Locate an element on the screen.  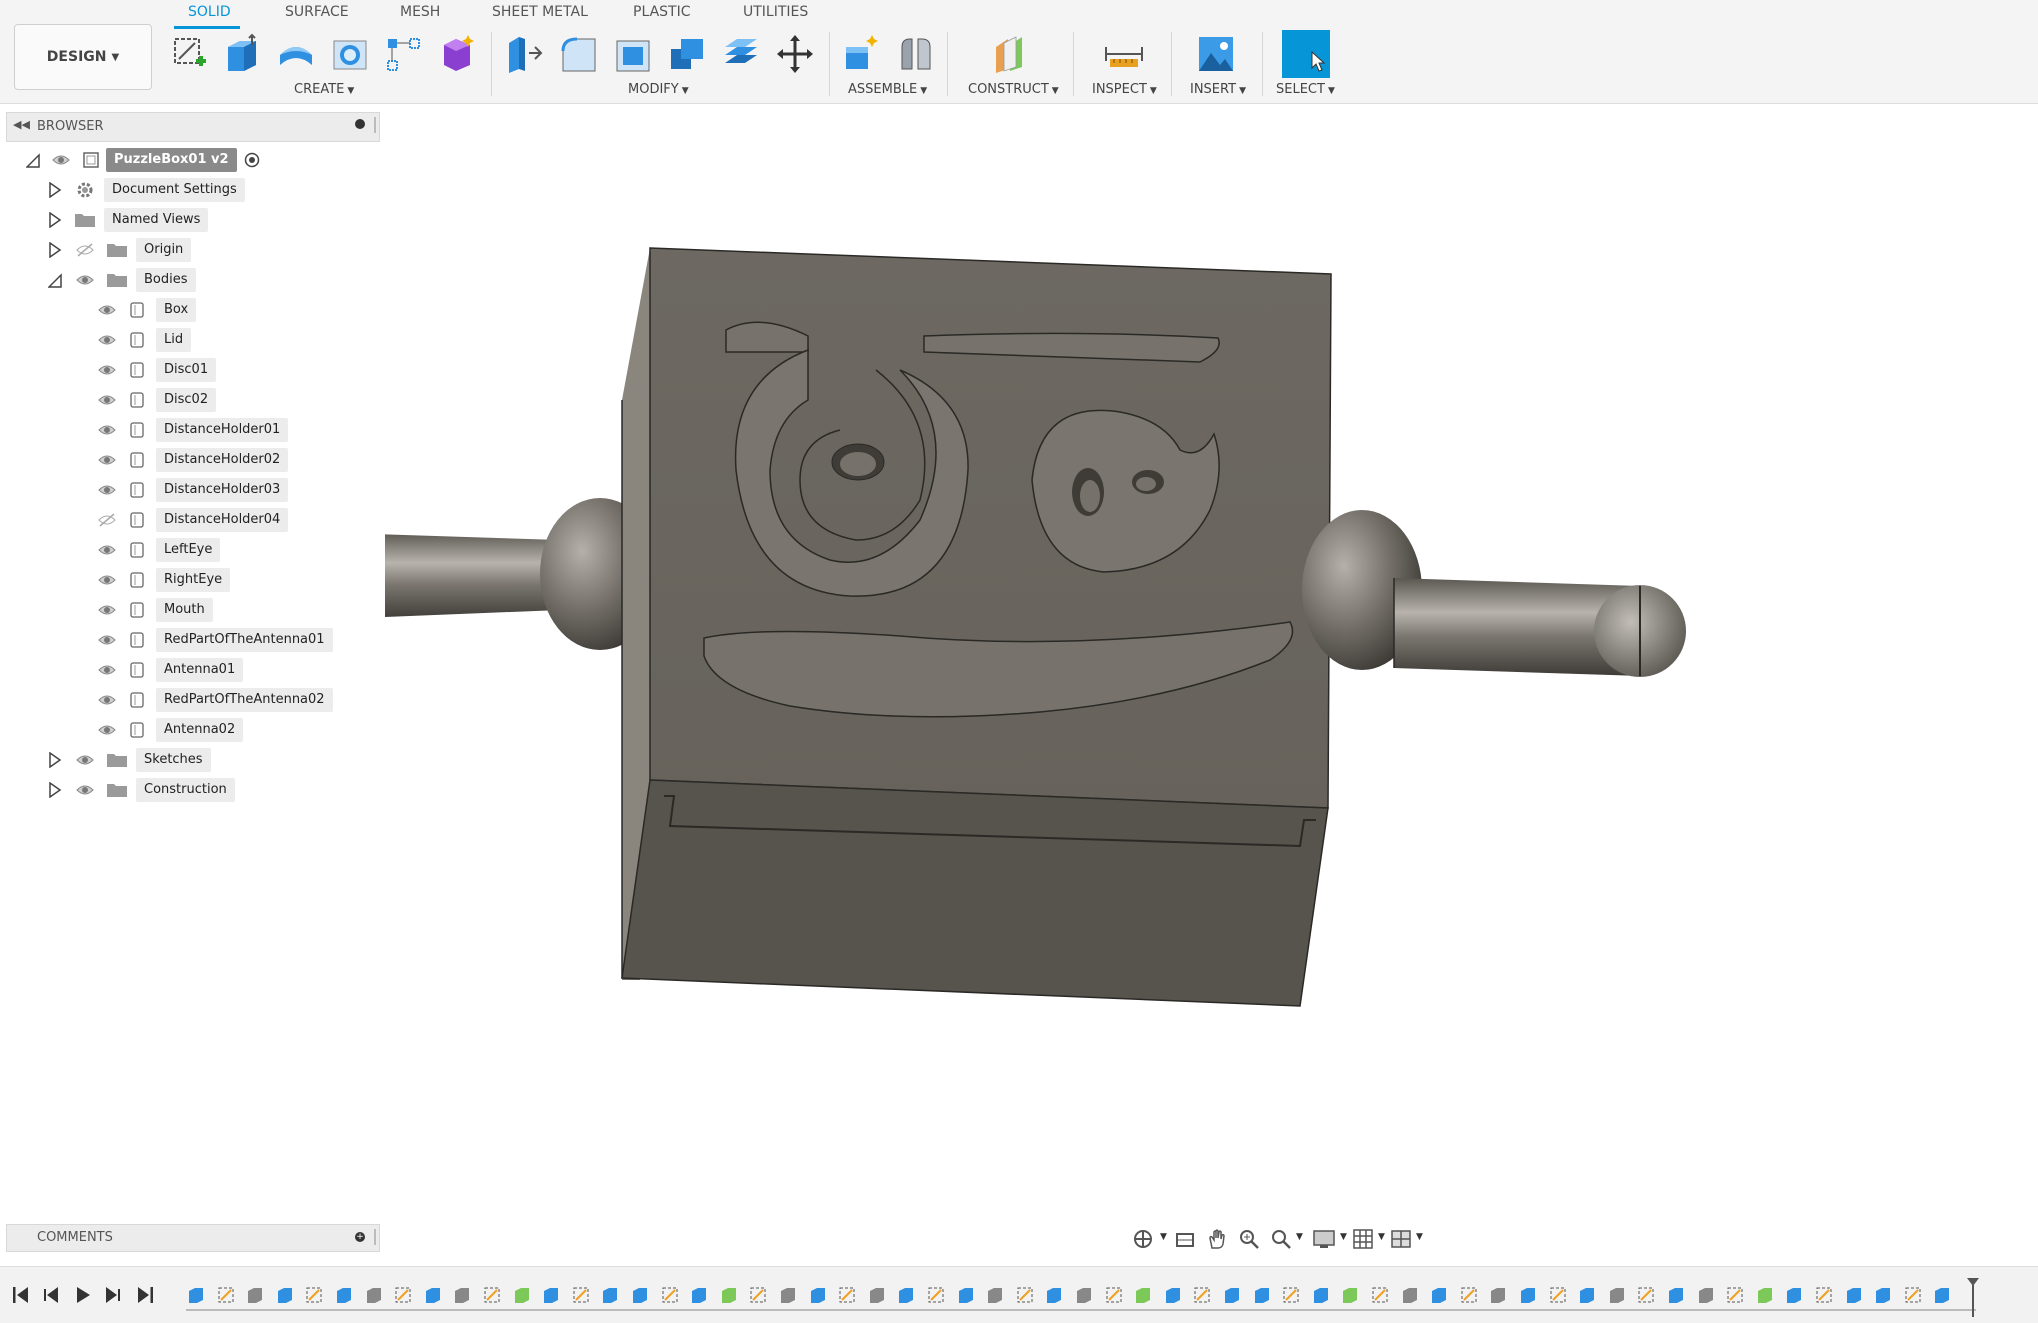
tab-surface: SURFACE is located at coordinates (317, 12).